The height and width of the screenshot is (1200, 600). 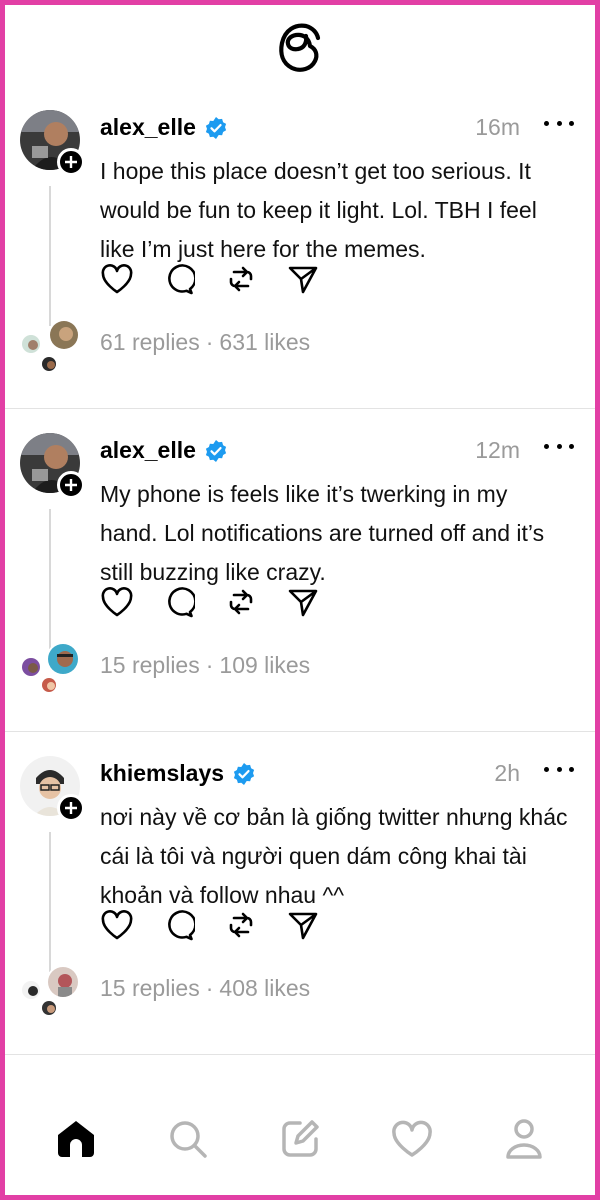 What do you see at coordinates (412, 1139) in the screenshot?
I see `activity-heart-icon` at bounding box center [412, 1139].